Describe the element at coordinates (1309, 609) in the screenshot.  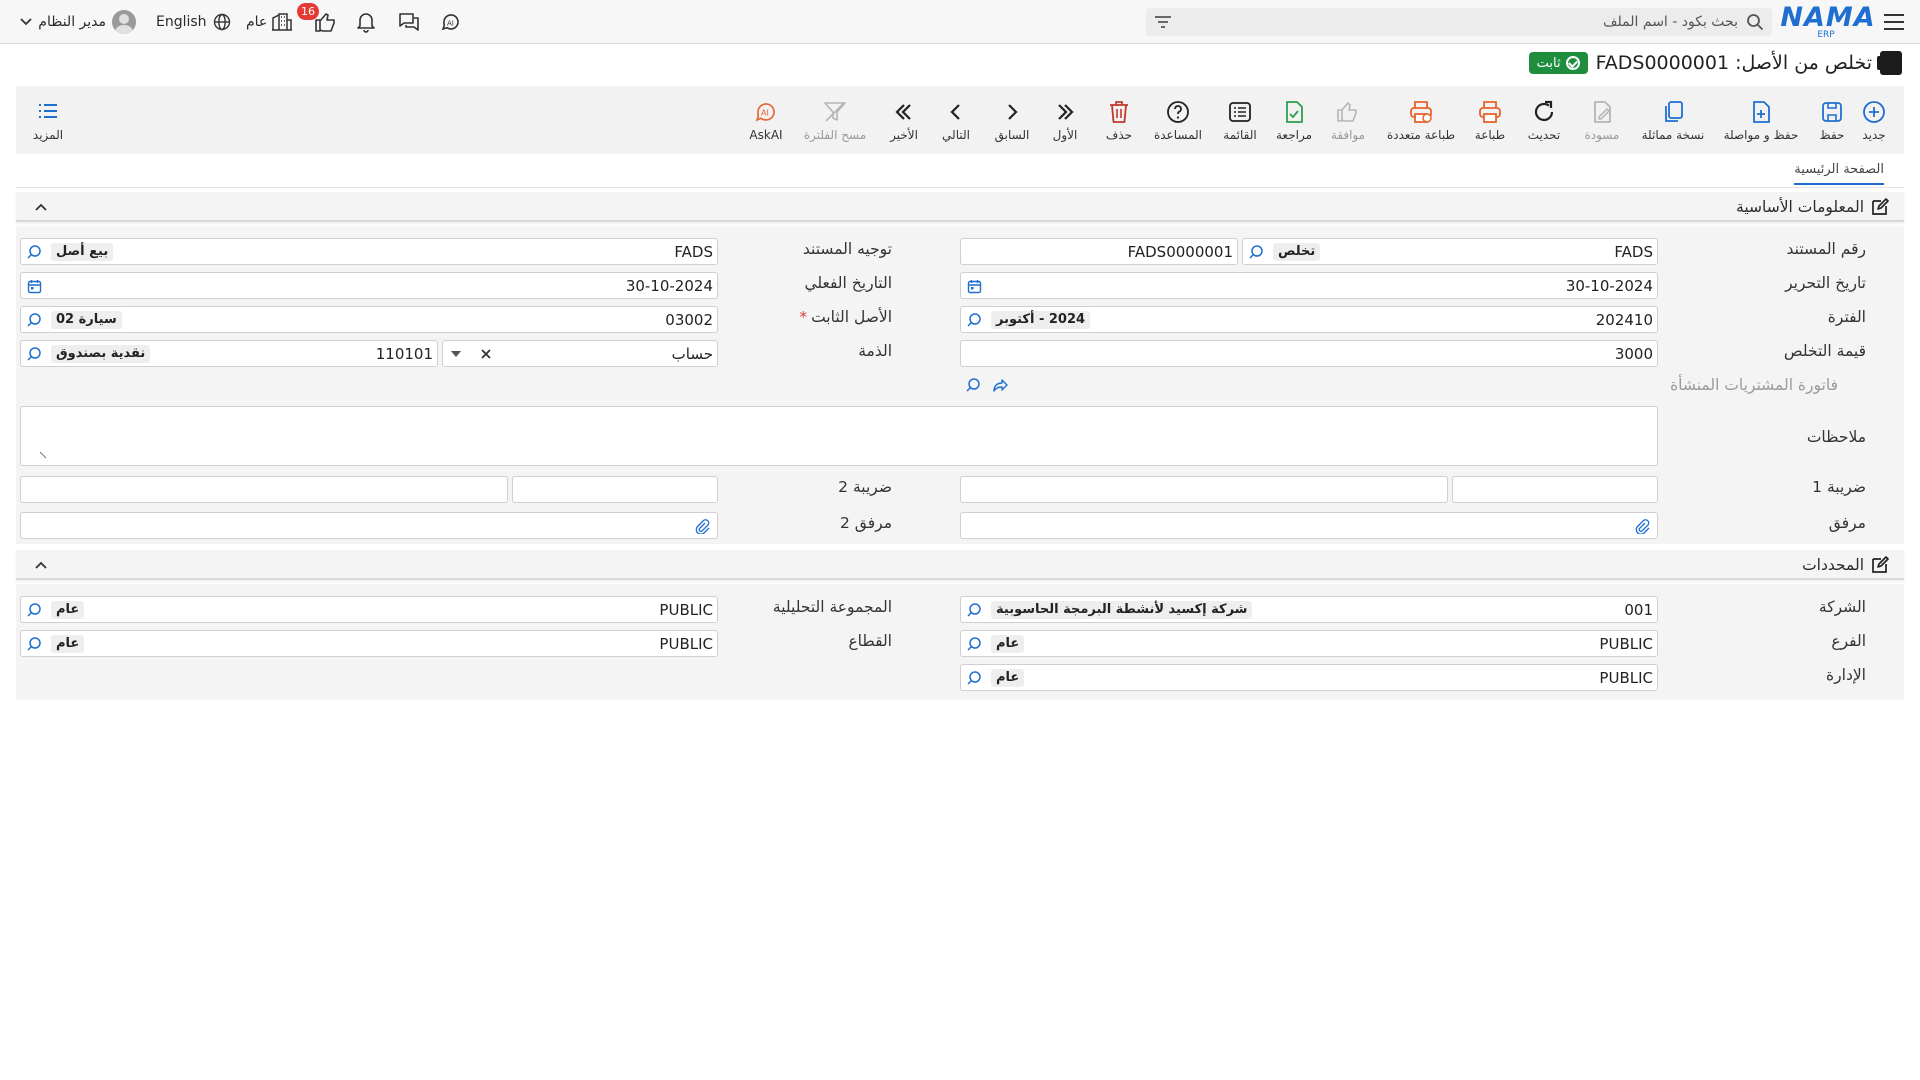
I see `company-field: 001 شركة إكسيد لأنشطة البرمجة الحاسوبية` at that location.